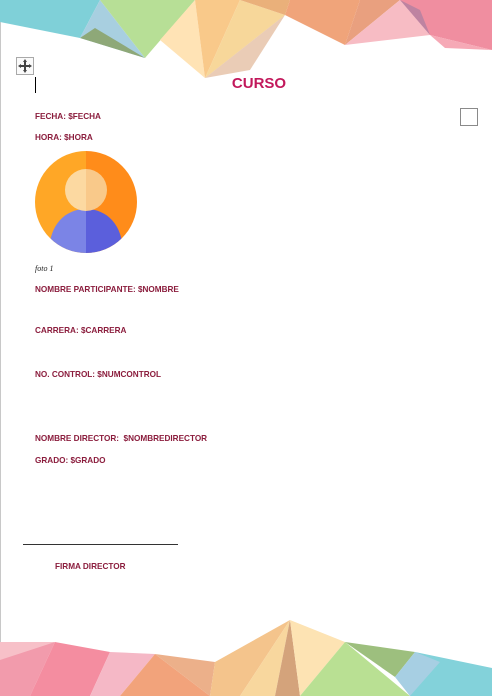 The height and width of the screenshot is (696, 492). Describe the element at coordinates (44, 268) in the screenshot. I see `photo-caption: foto 1` at that location.